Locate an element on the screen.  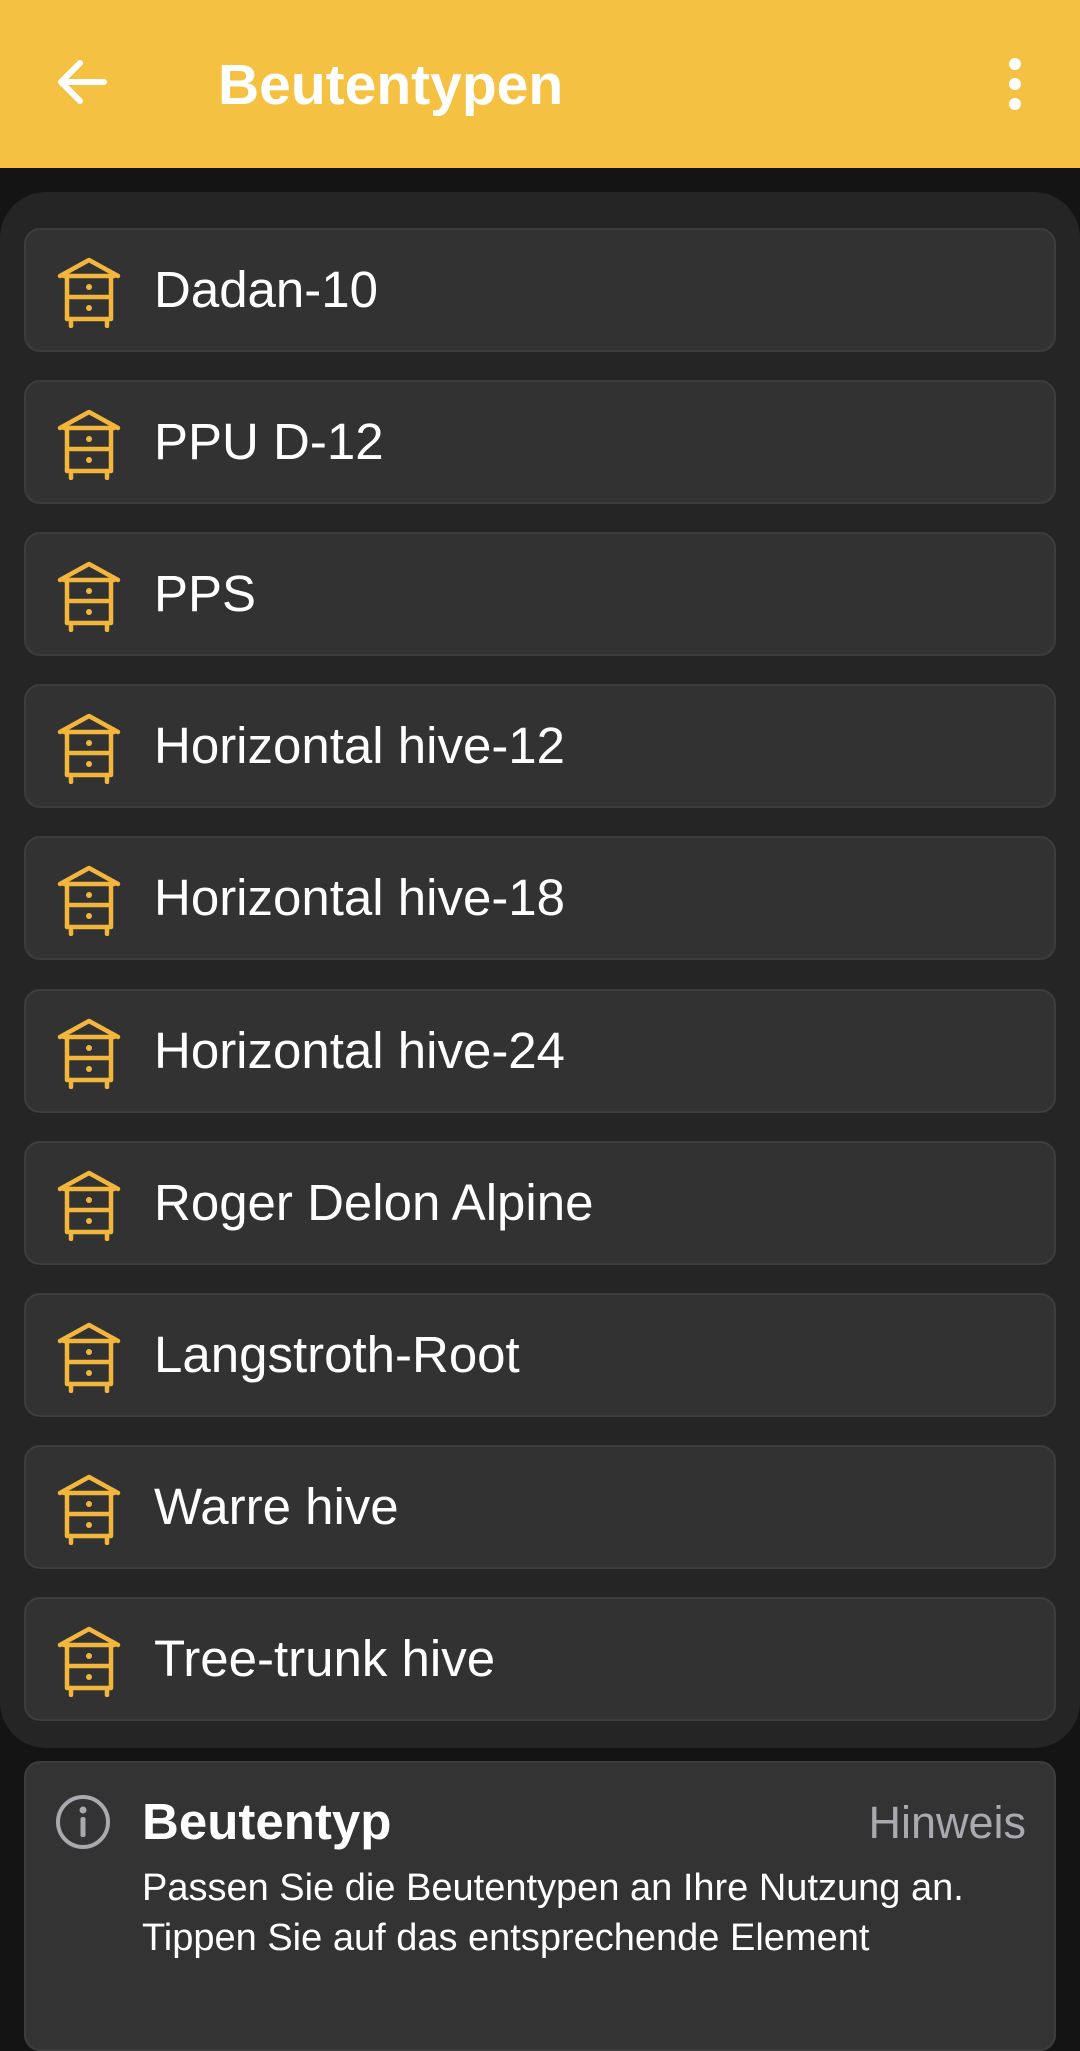
list-item-label: Warre hive is located at coordinates (276, 1506).